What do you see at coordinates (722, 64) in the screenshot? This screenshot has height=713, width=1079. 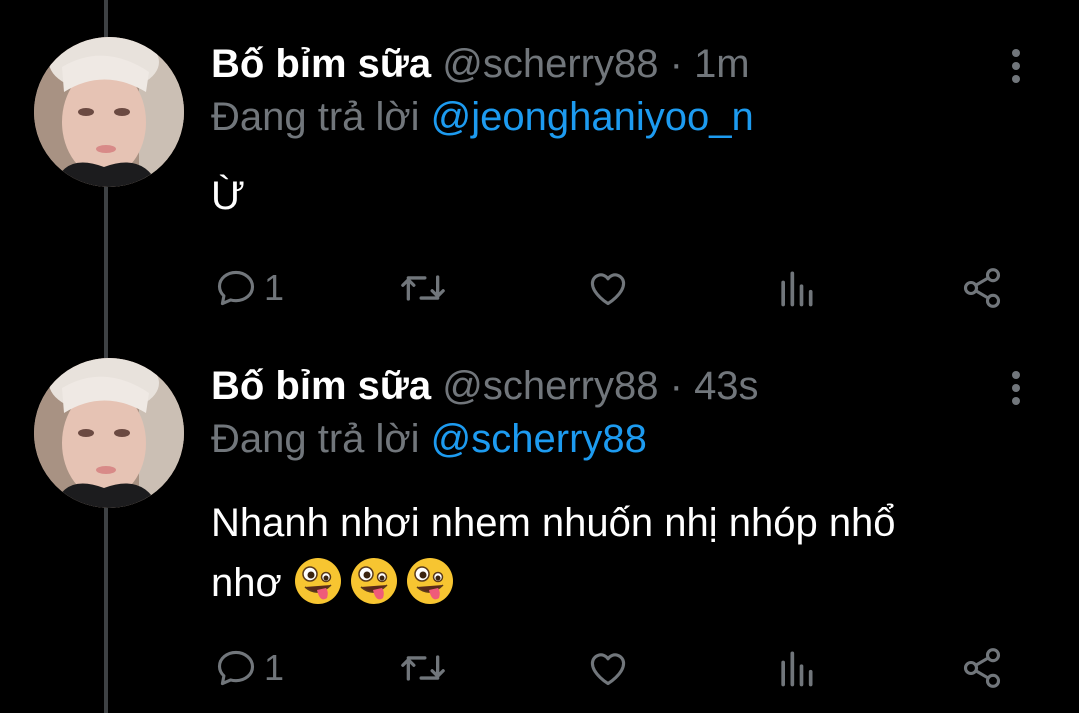 I see `timestamp: 1m` at bounding box center [722, 64].